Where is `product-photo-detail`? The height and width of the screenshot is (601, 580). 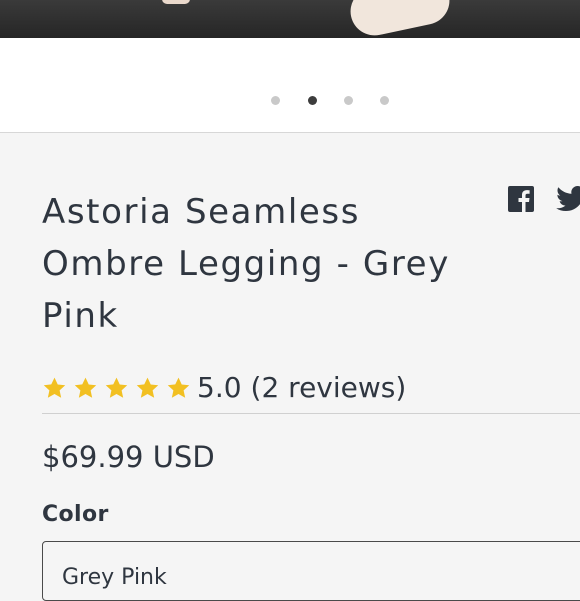
product-photo-detail is located at coordinates (176, 2).